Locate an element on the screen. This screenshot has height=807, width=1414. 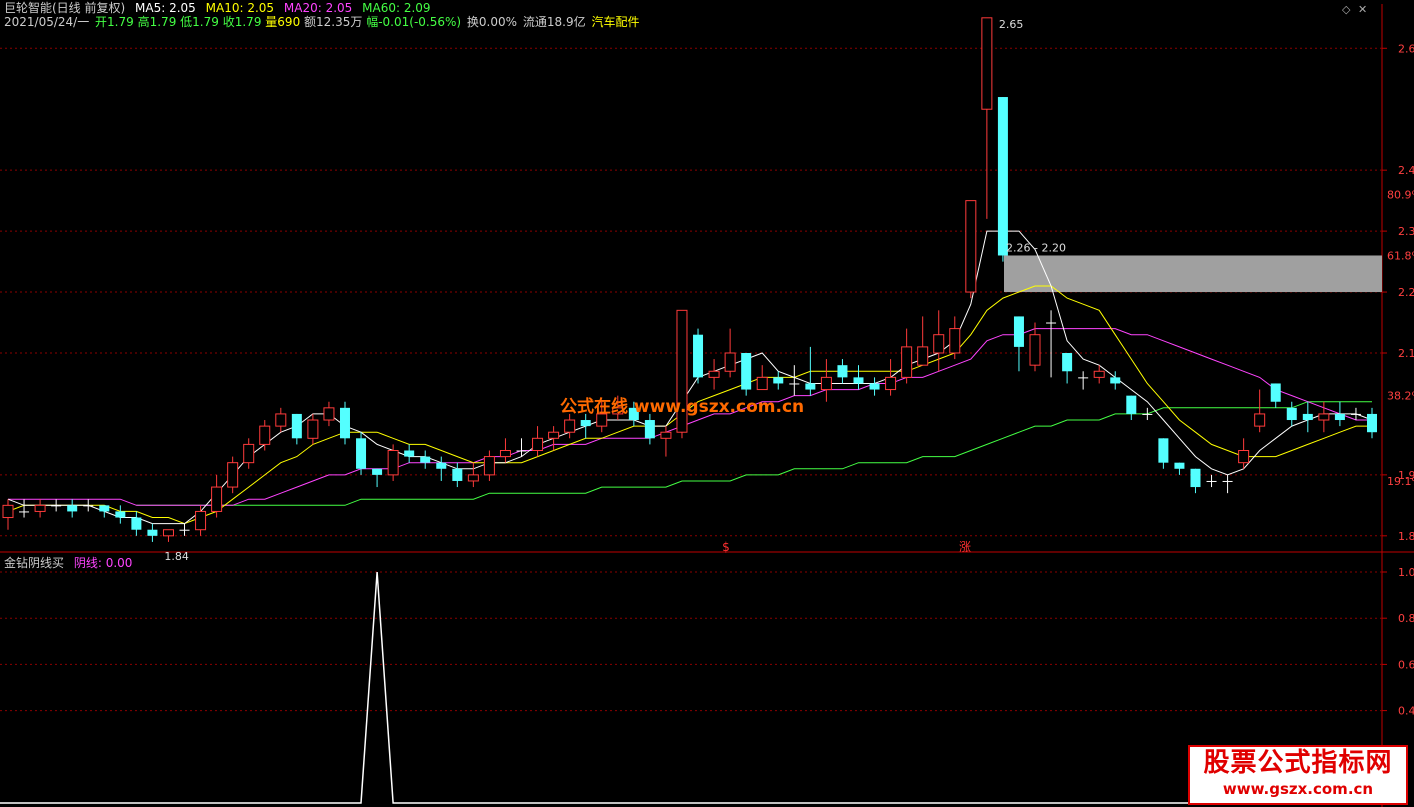
corner-watermark: 股票公式指标网 www.gszx.com.cn is located at coordinates (1298, 775).